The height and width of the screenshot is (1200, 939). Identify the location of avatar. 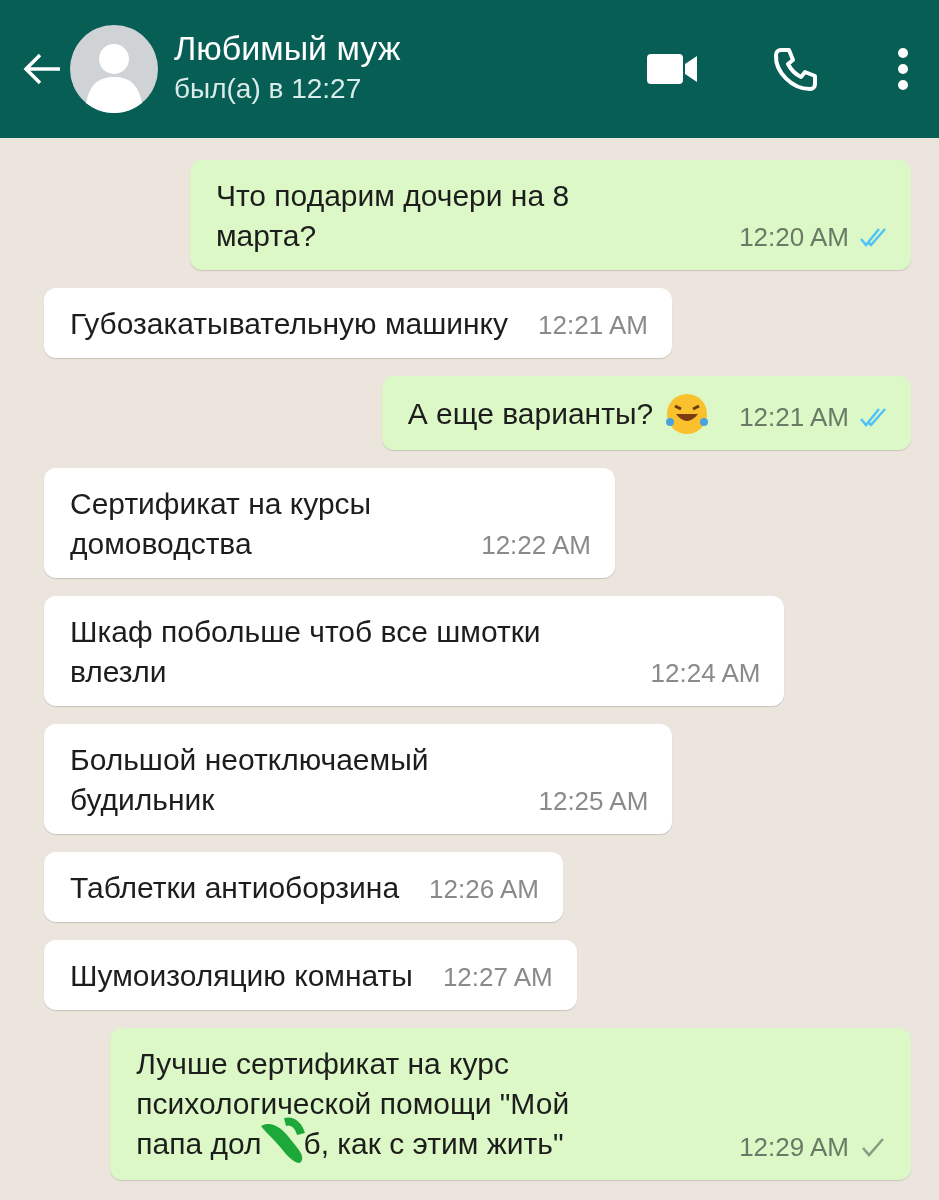
(114, 69).